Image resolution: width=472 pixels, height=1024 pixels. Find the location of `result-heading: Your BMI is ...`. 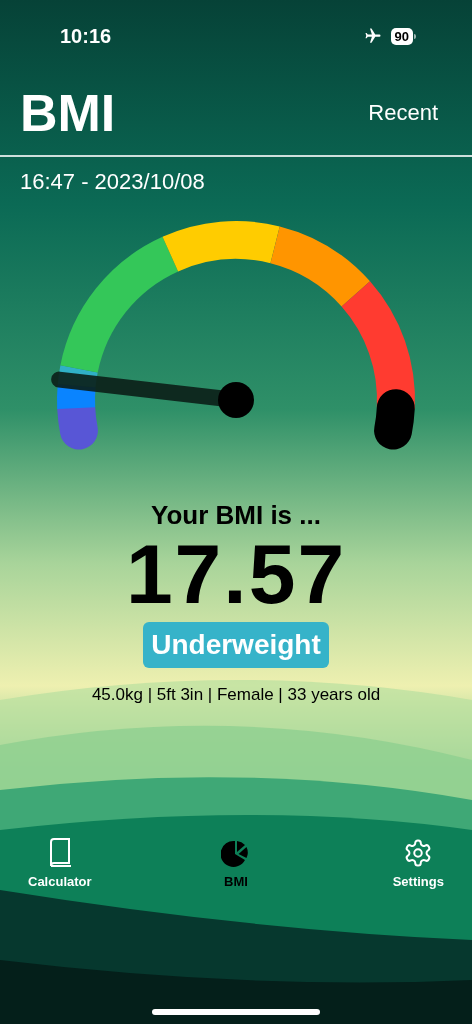

result-heading: Your BMI is ... is located at coordinates (236, 515).